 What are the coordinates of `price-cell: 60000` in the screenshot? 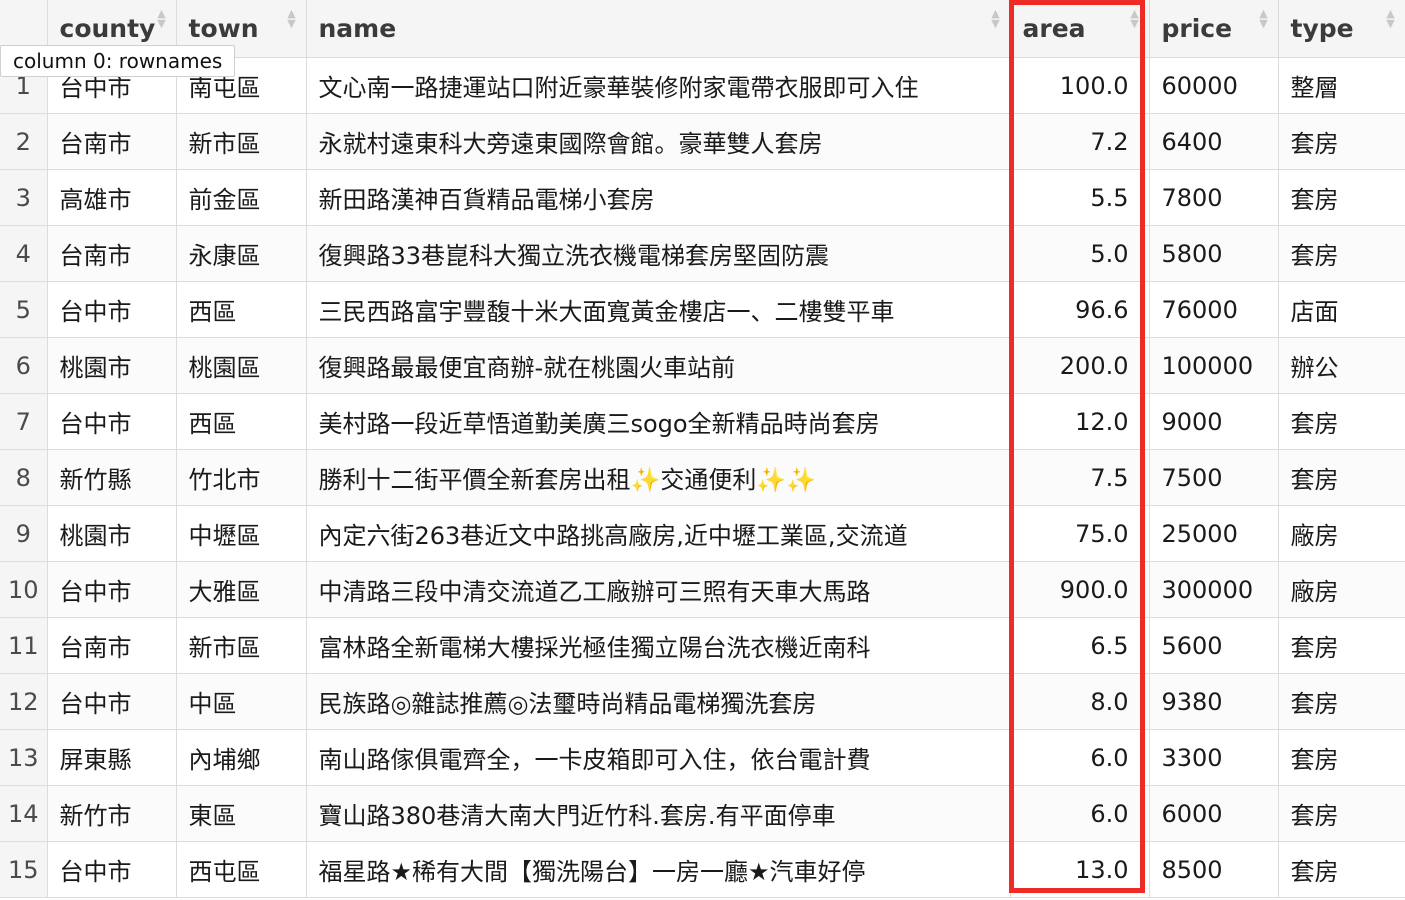 It's located at (1214, 85).